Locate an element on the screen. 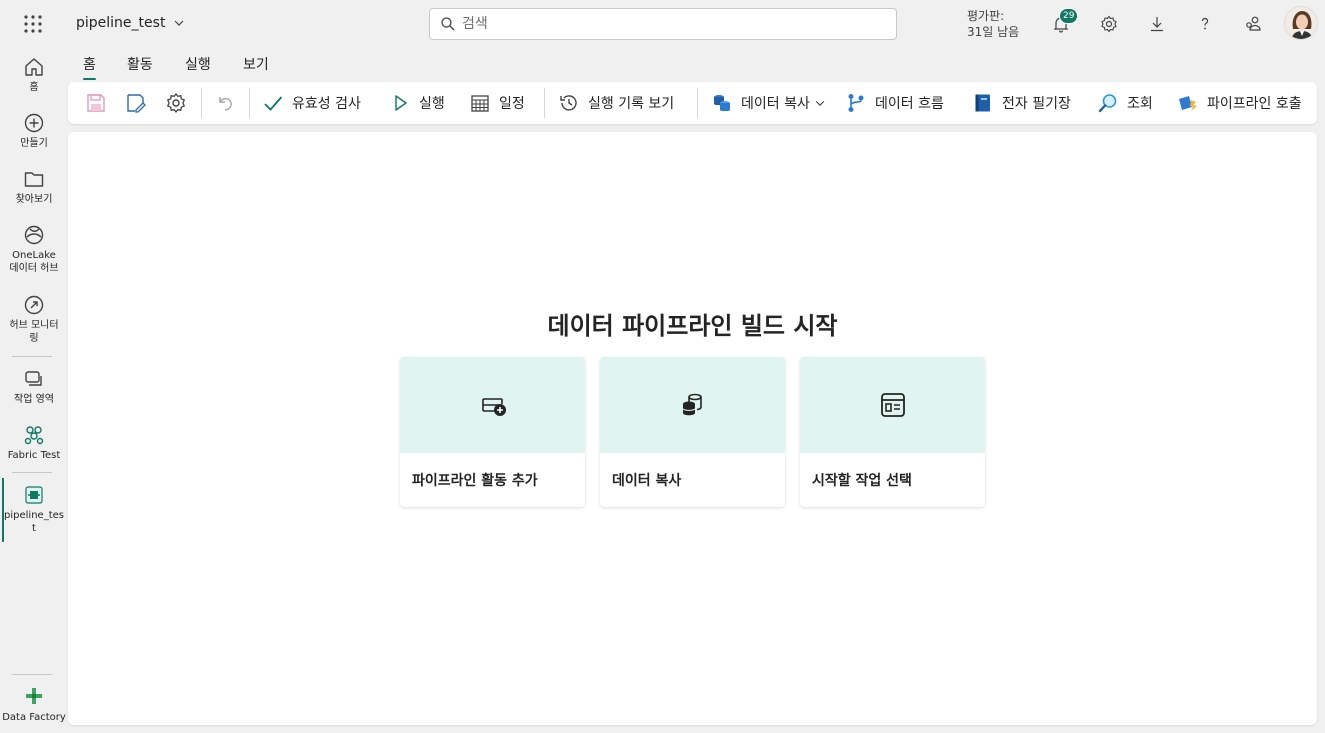 The height and width of the screenshot is (733, 1325). choose-task-card: 시작할 작업 선택 is located at coordinates (892, 432).